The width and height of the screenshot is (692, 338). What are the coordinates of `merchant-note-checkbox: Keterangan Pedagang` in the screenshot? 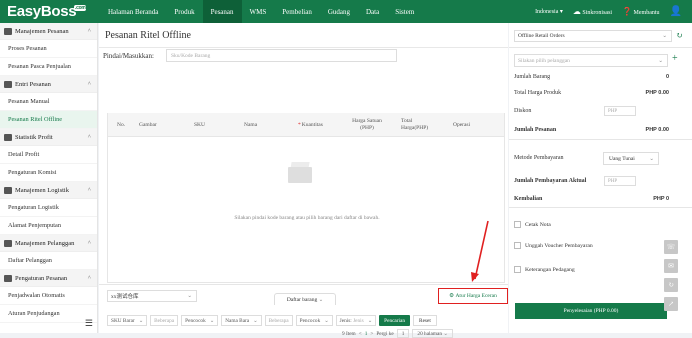 It's located at (544, 269).